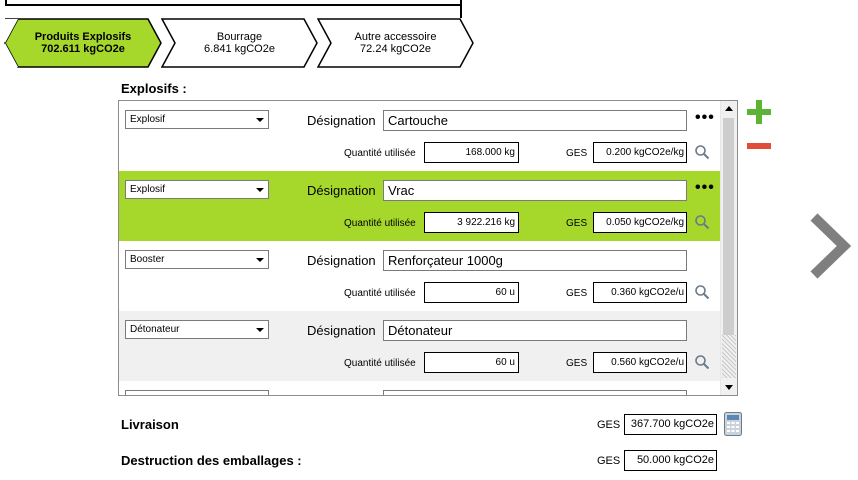 The width and height of the screenshot is (858, 480). I want to click on vertical-scrollbar, so click(728, 248).